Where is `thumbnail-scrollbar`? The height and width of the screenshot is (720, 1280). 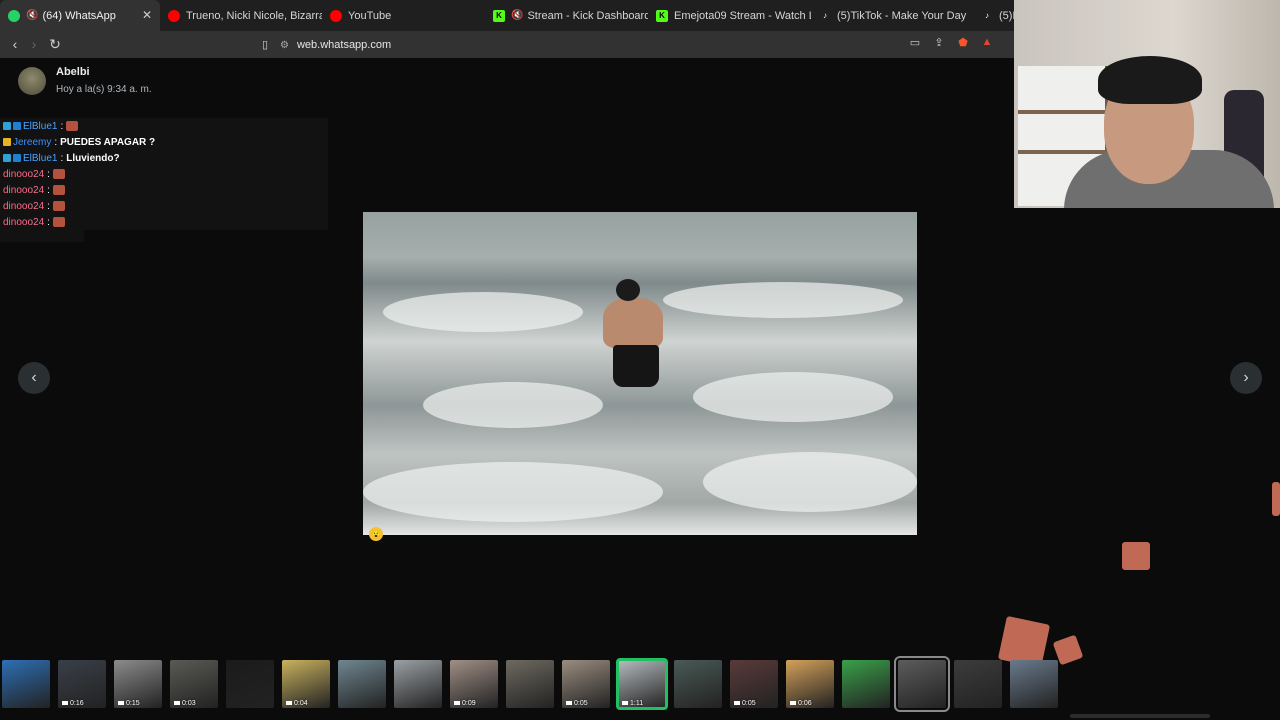 thumbnail-scrollbar is located at coordinates (1140, 716).